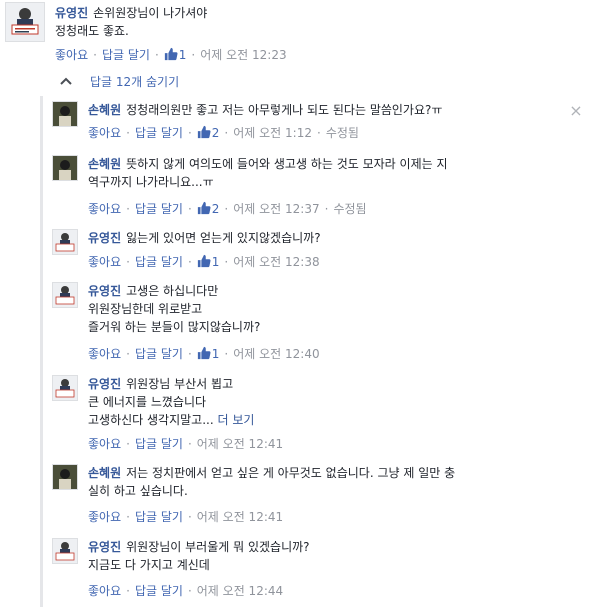  I want to click on reply-text: 실히 하고 싶습니다., so click(138, 491).